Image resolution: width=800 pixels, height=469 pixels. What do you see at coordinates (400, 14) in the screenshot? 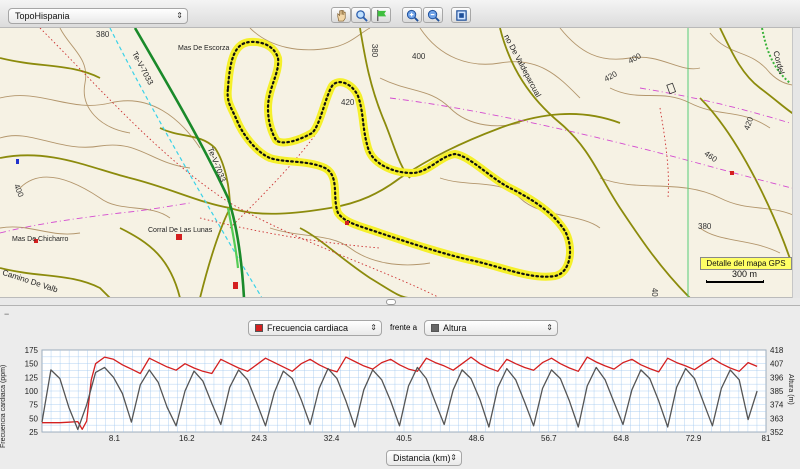
I see `toolbar: TopoHispania ⇕` at bounding box center [400, 14].